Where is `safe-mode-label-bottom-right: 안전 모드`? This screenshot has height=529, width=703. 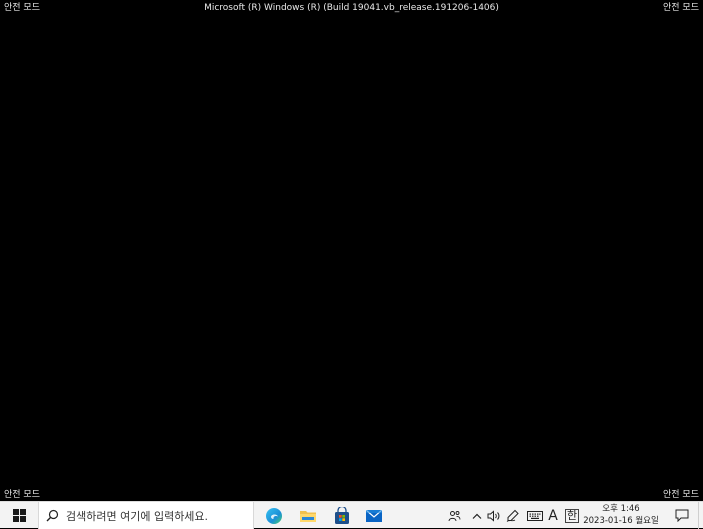 safe-mode-label-bottom-right: 안전 모드 is located at coordinates (681, 495).